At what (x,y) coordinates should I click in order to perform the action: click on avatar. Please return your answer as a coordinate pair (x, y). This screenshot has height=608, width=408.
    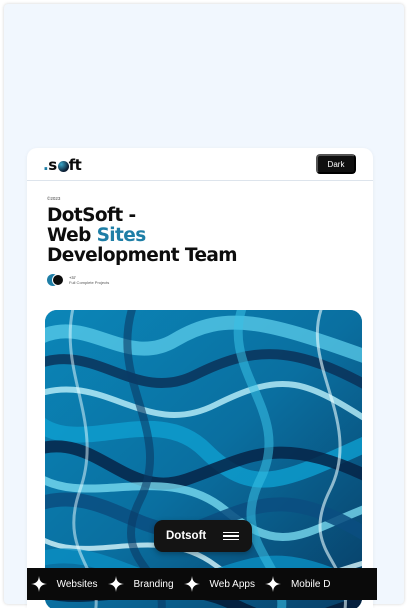
    Looking at the image, I should click on (58, 280).